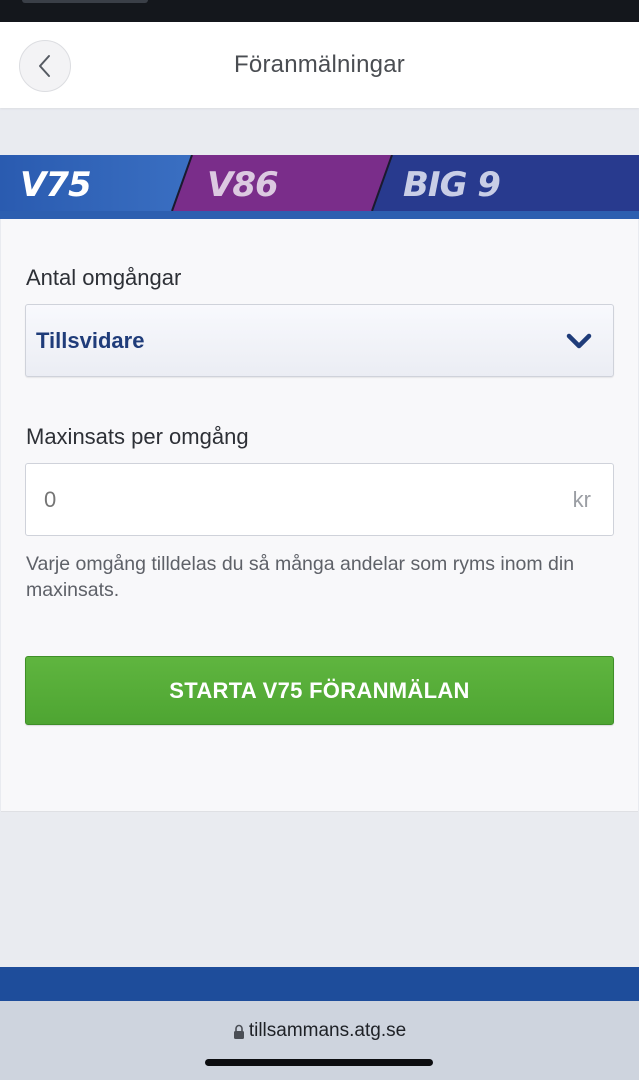 This screenshot has width=639, height=1080. Describe the element at coordinates (319, 215) in the screenshot. I see `tab-underline` at that location.